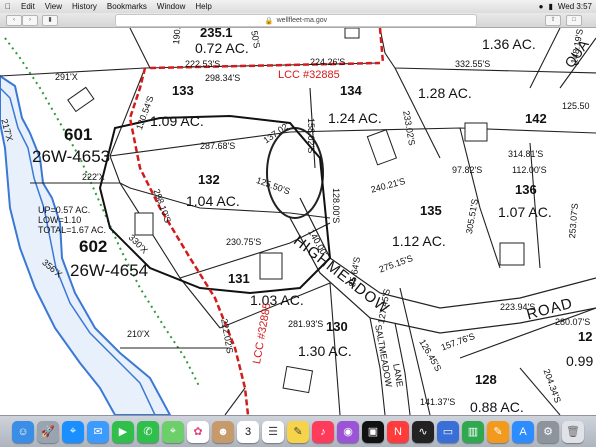 The width and height of the screenshot is (596, 447). What do you see at coordinates (244, 242) in the screenshot?
I see `dim: 230.75'S` at bounding box center [244, 242].